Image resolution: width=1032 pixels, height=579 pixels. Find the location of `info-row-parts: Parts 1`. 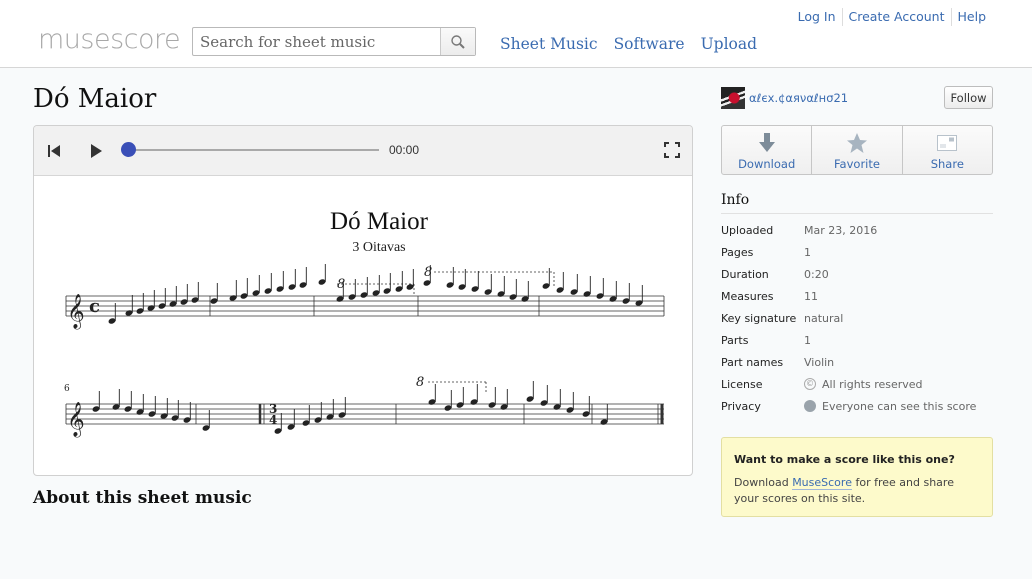

info-row-parts: Parts 1 is located at coordinates (848, 340).